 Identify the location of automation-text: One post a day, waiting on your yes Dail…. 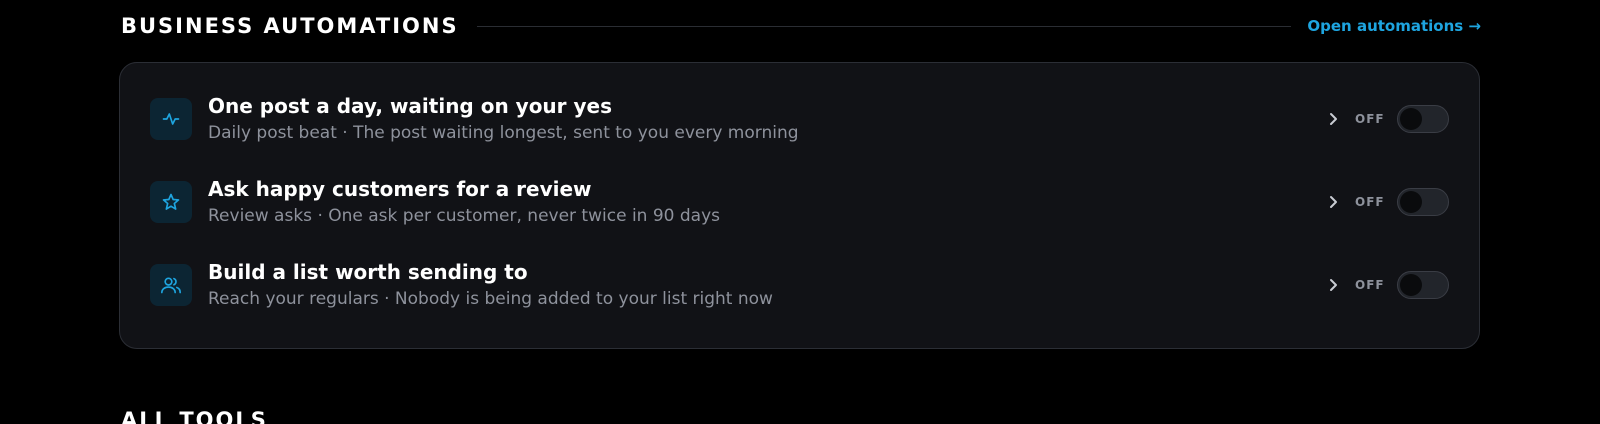
(766, 119).